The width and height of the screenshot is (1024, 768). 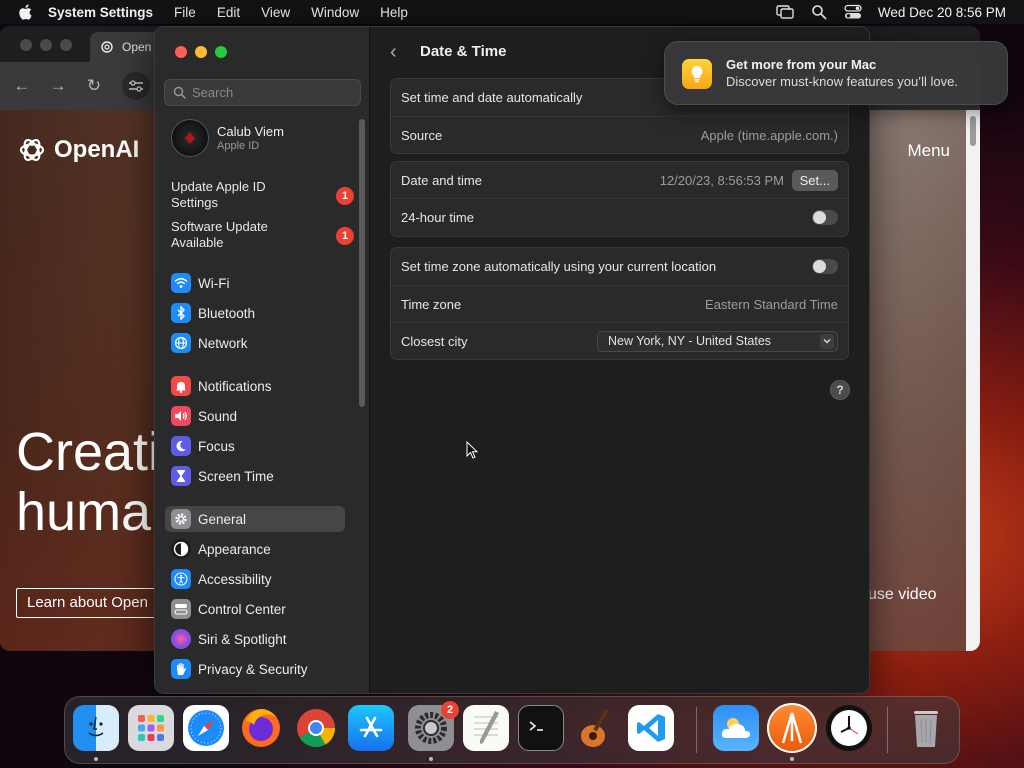 I want to click on spotlight-search-icon, so click(x=819, y=12).